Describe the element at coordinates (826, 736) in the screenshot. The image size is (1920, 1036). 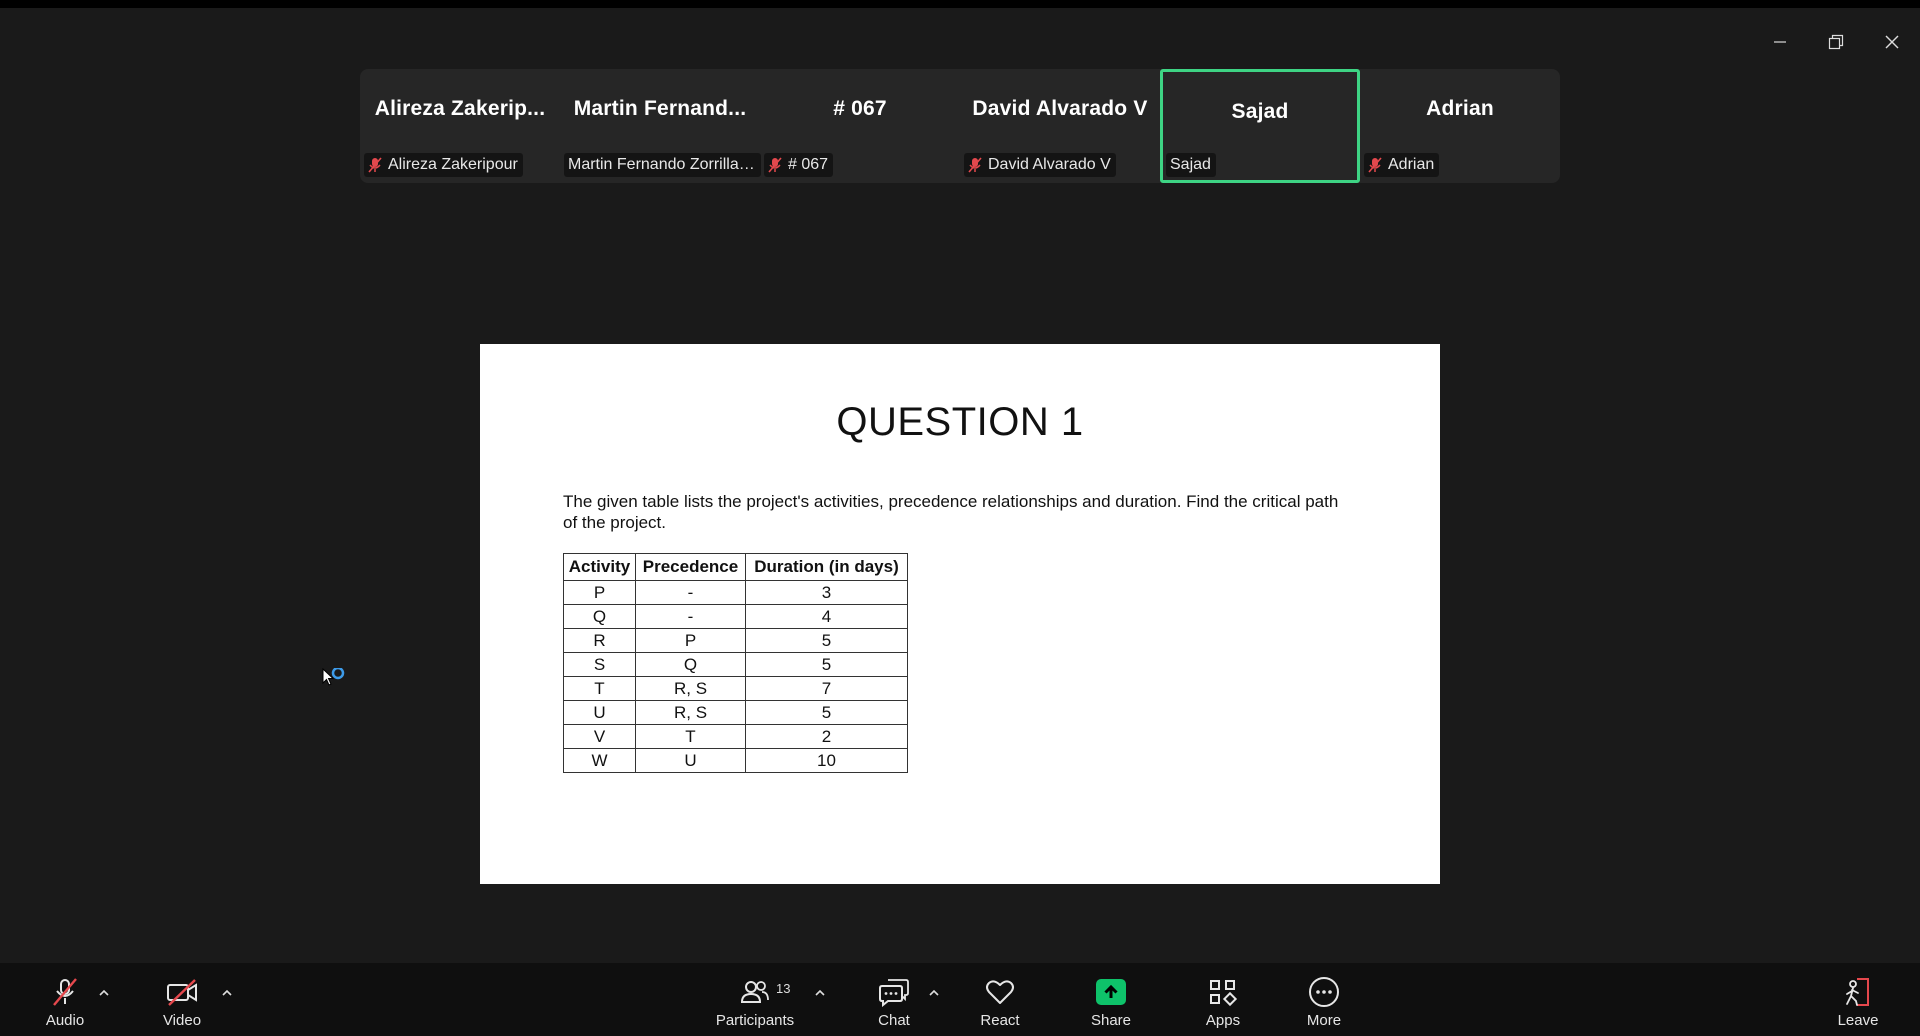
I see `table-cell: 2` at that location.